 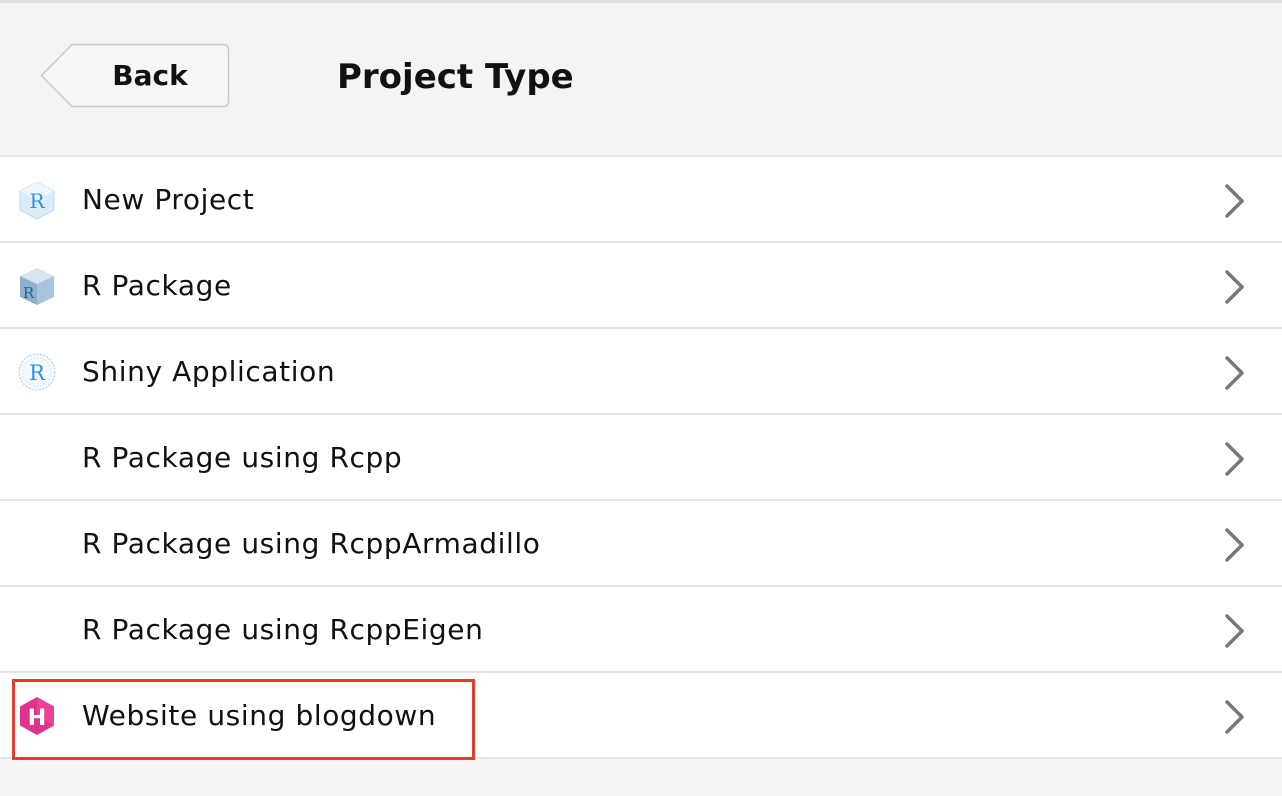 I want to click on list-item-shiny-application: R Shiny Application, so click(x=641, y=372).